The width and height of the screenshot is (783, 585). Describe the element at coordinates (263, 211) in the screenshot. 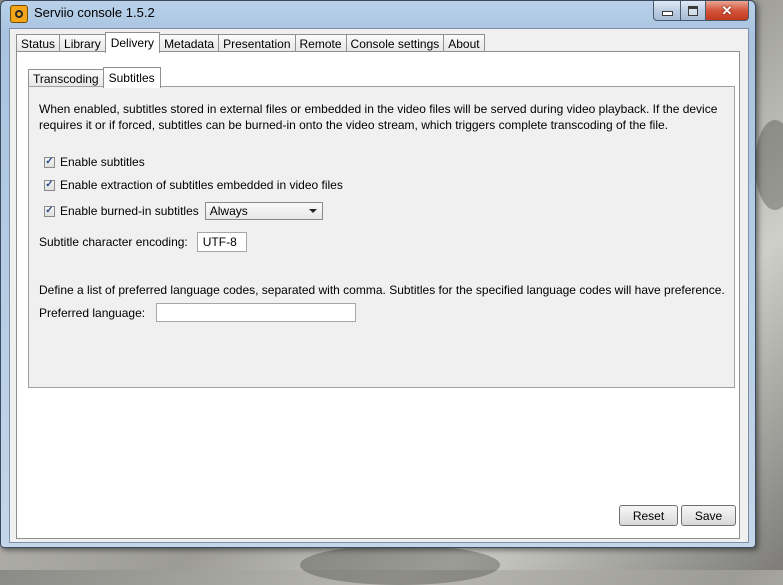

I see `burned-in-mode-select: Always` at that location.